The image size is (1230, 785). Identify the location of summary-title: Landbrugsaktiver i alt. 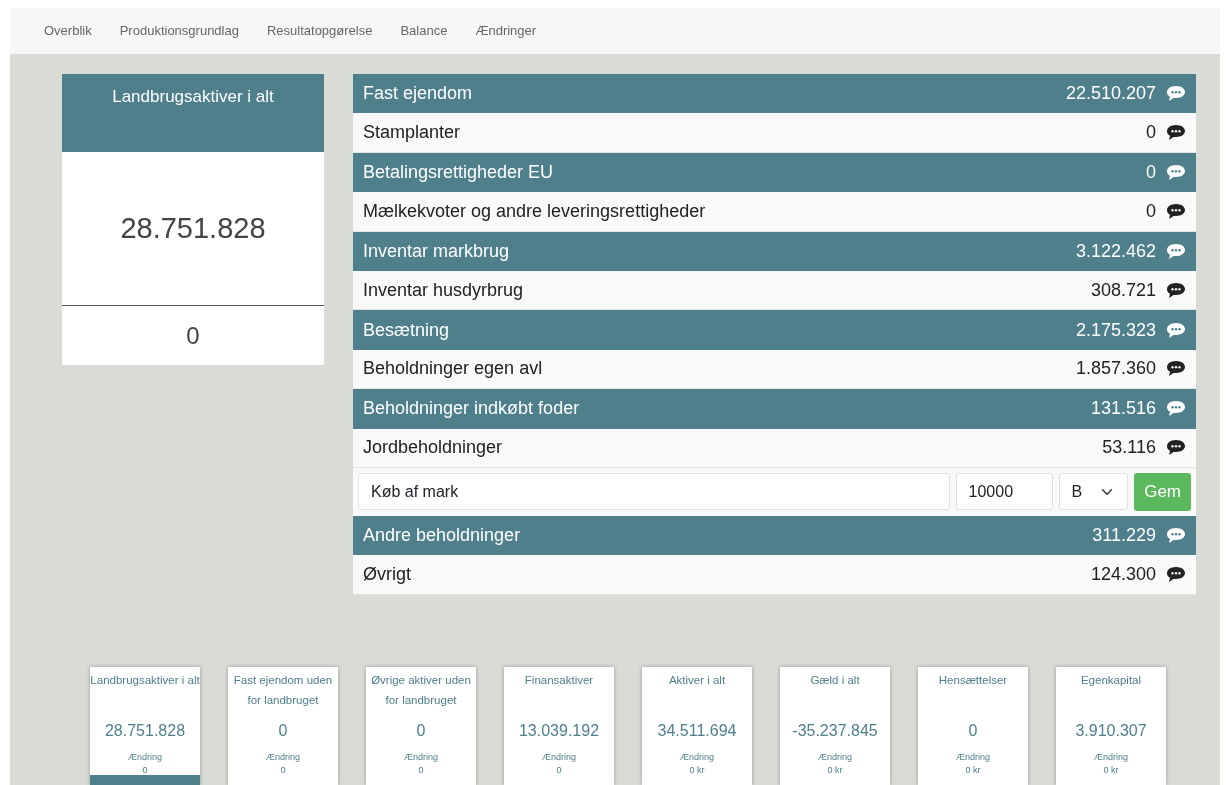
(193, 113).